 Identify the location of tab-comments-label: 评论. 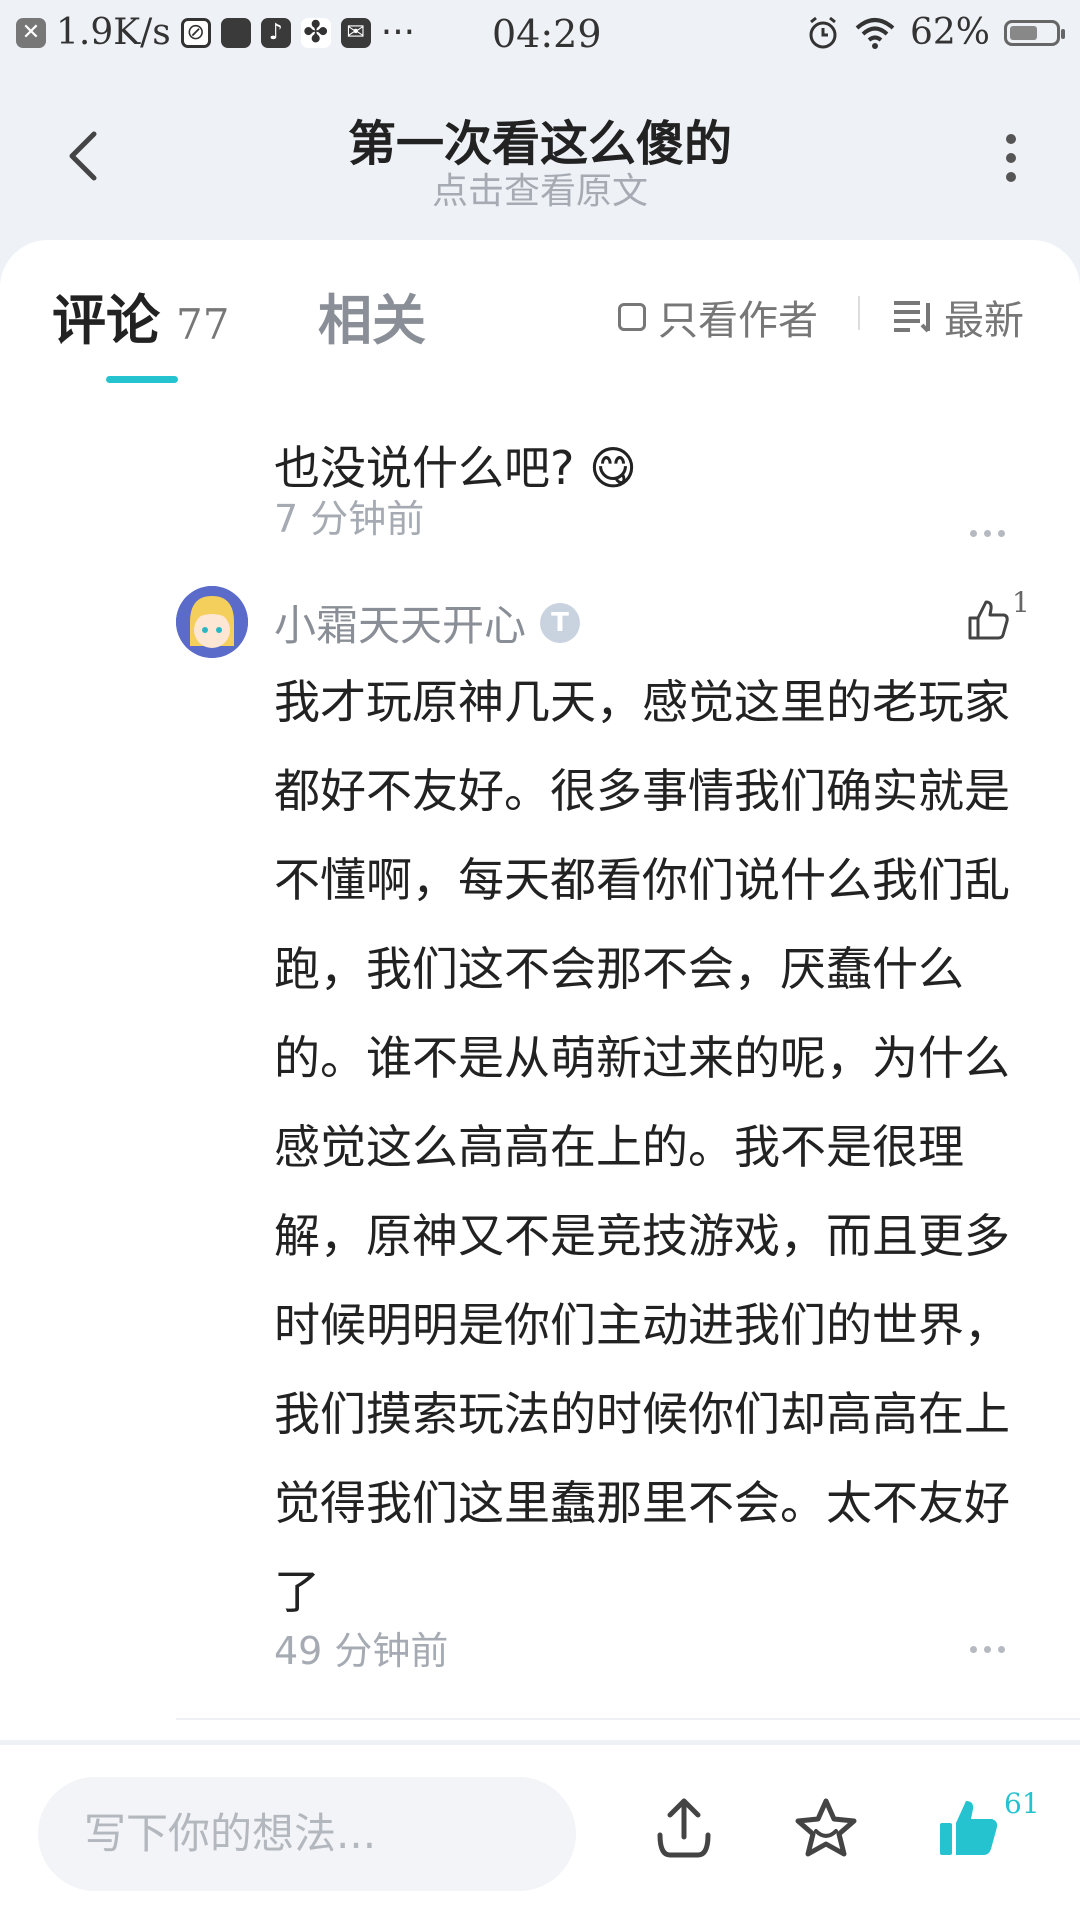
(106, 320).